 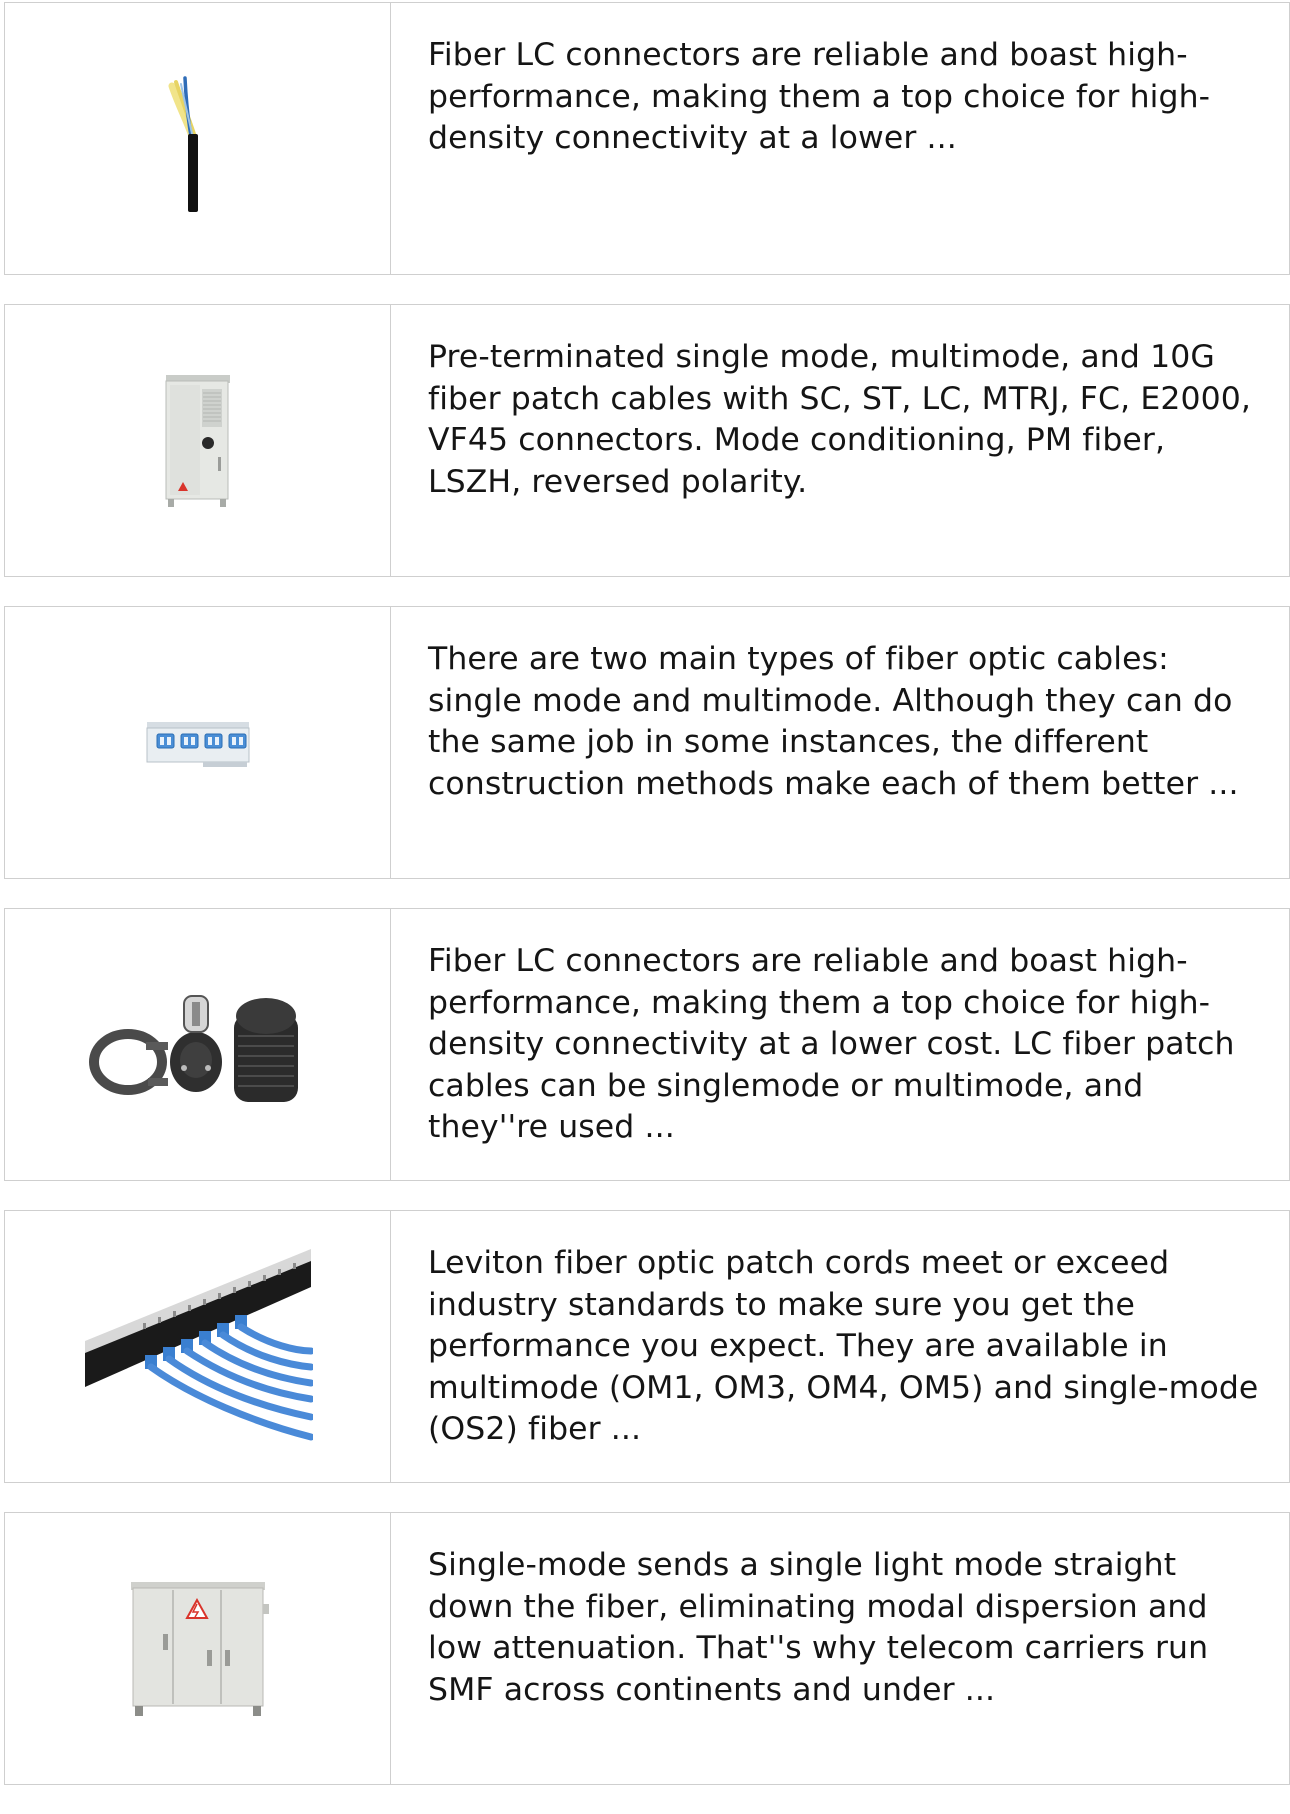 I want to click on fiber-splice-closure-icon, so click(x=193, y=1048).